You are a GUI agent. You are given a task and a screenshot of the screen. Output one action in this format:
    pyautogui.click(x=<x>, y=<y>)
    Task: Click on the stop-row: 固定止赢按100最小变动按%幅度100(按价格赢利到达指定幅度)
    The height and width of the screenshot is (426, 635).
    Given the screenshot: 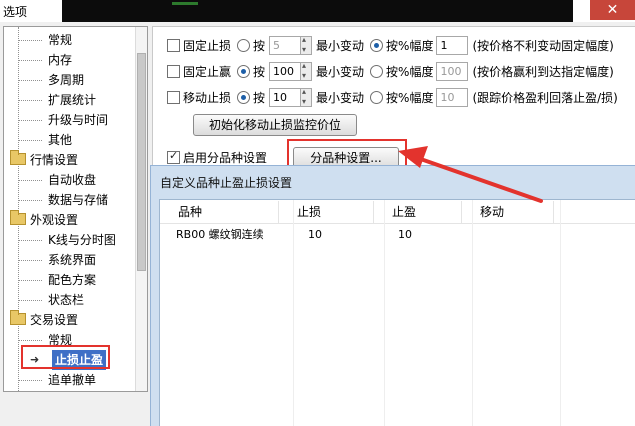 What is the action you would take?
    pyautogui.click(x=390, y=71)
    